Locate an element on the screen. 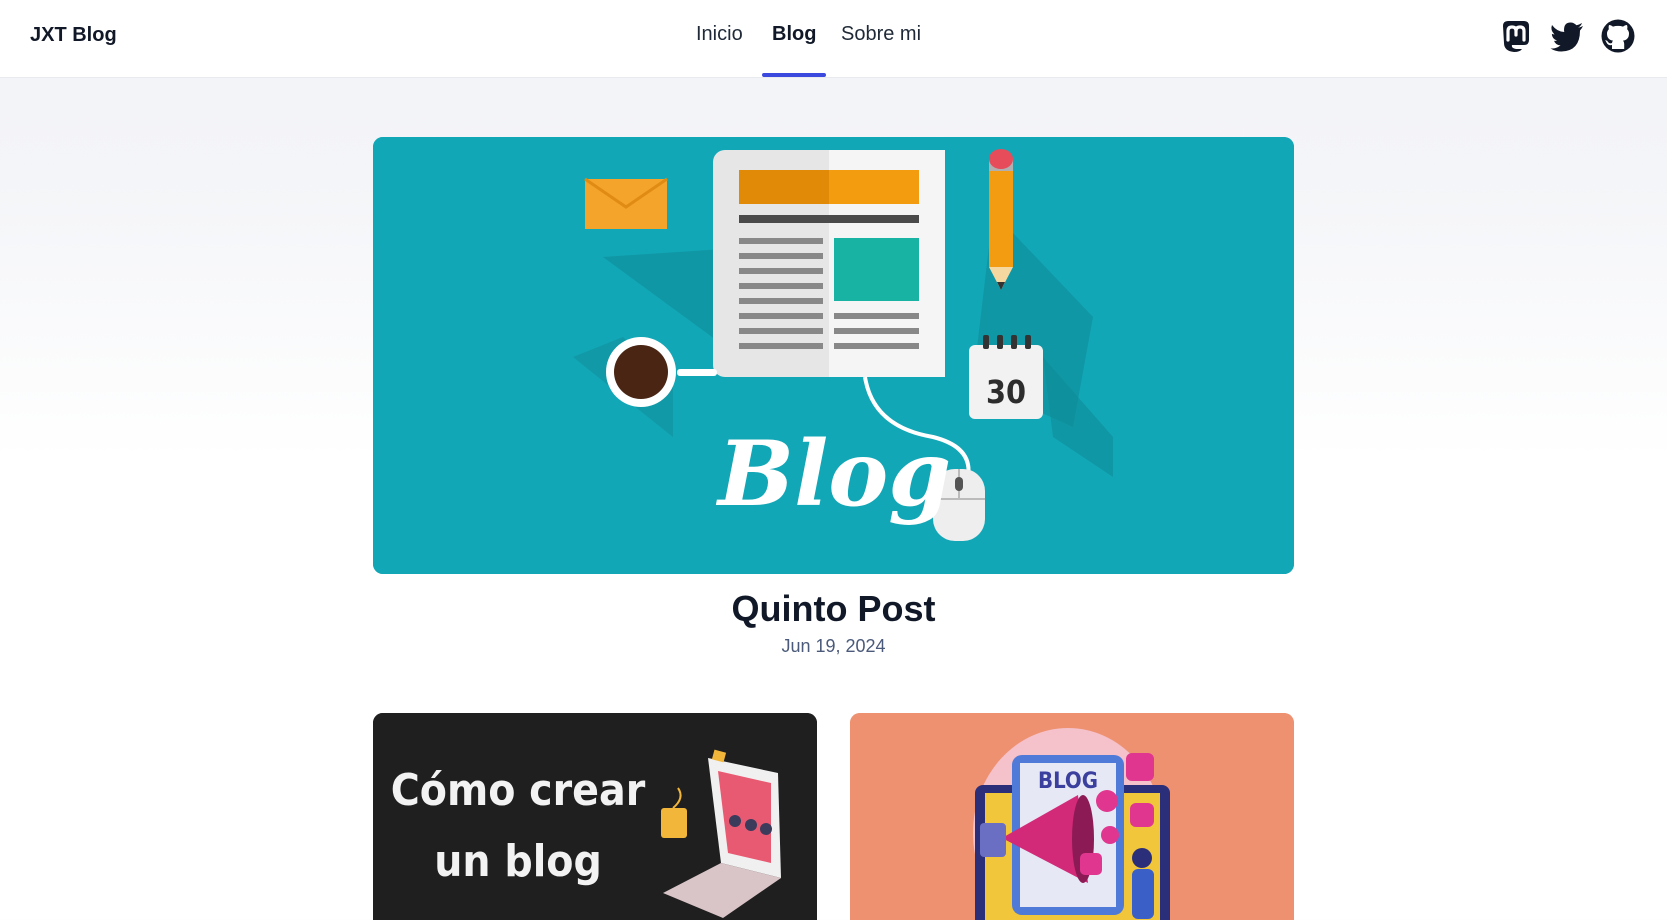  mastodon-icon is located at coordinates (1516, 36).